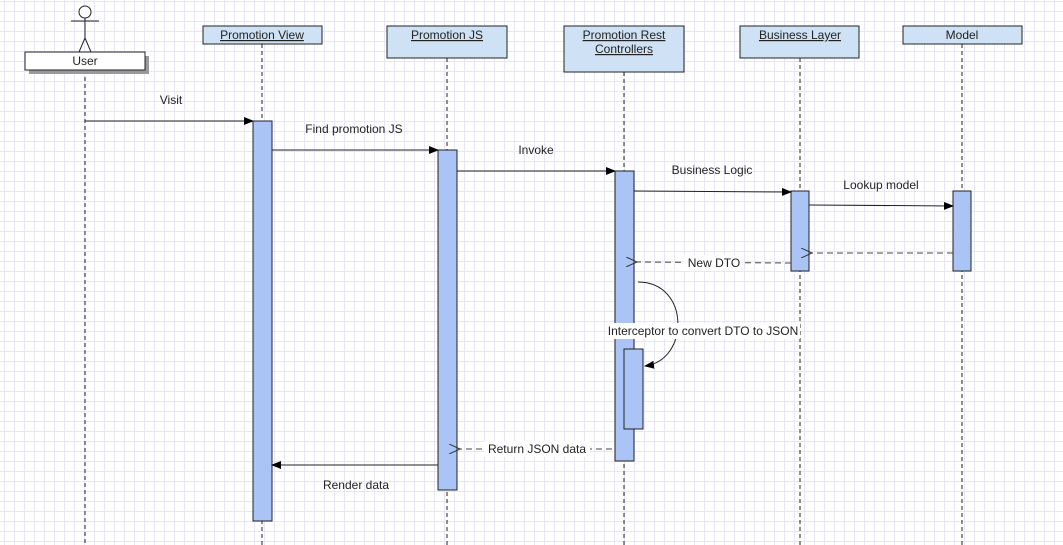 Image resolution: width=1063 pixels, height=545 pixels. I want to click on activation-model, so click(962, 231).